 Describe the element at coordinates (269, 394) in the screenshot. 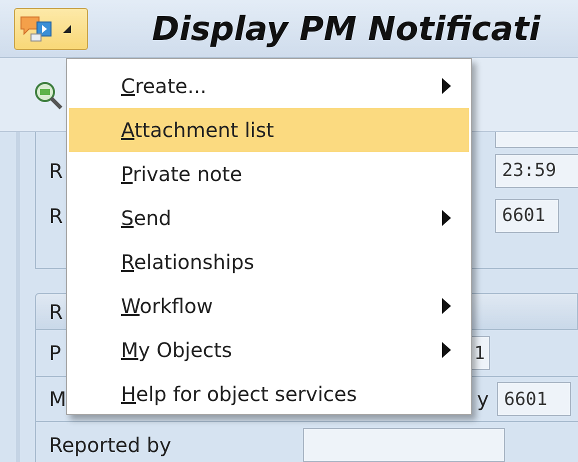

I see `menu-item: Help for object services` at that location.